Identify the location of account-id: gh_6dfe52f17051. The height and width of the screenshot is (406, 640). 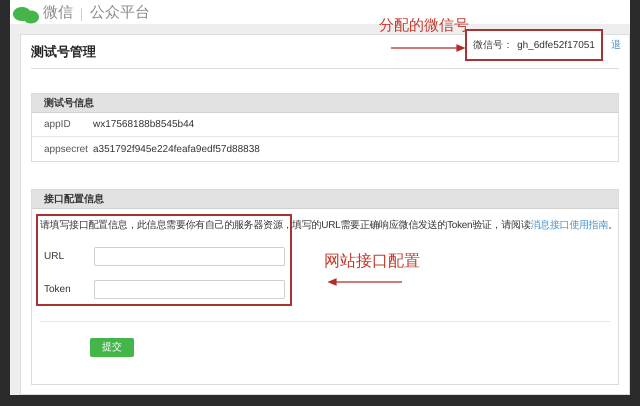
(556, 45).